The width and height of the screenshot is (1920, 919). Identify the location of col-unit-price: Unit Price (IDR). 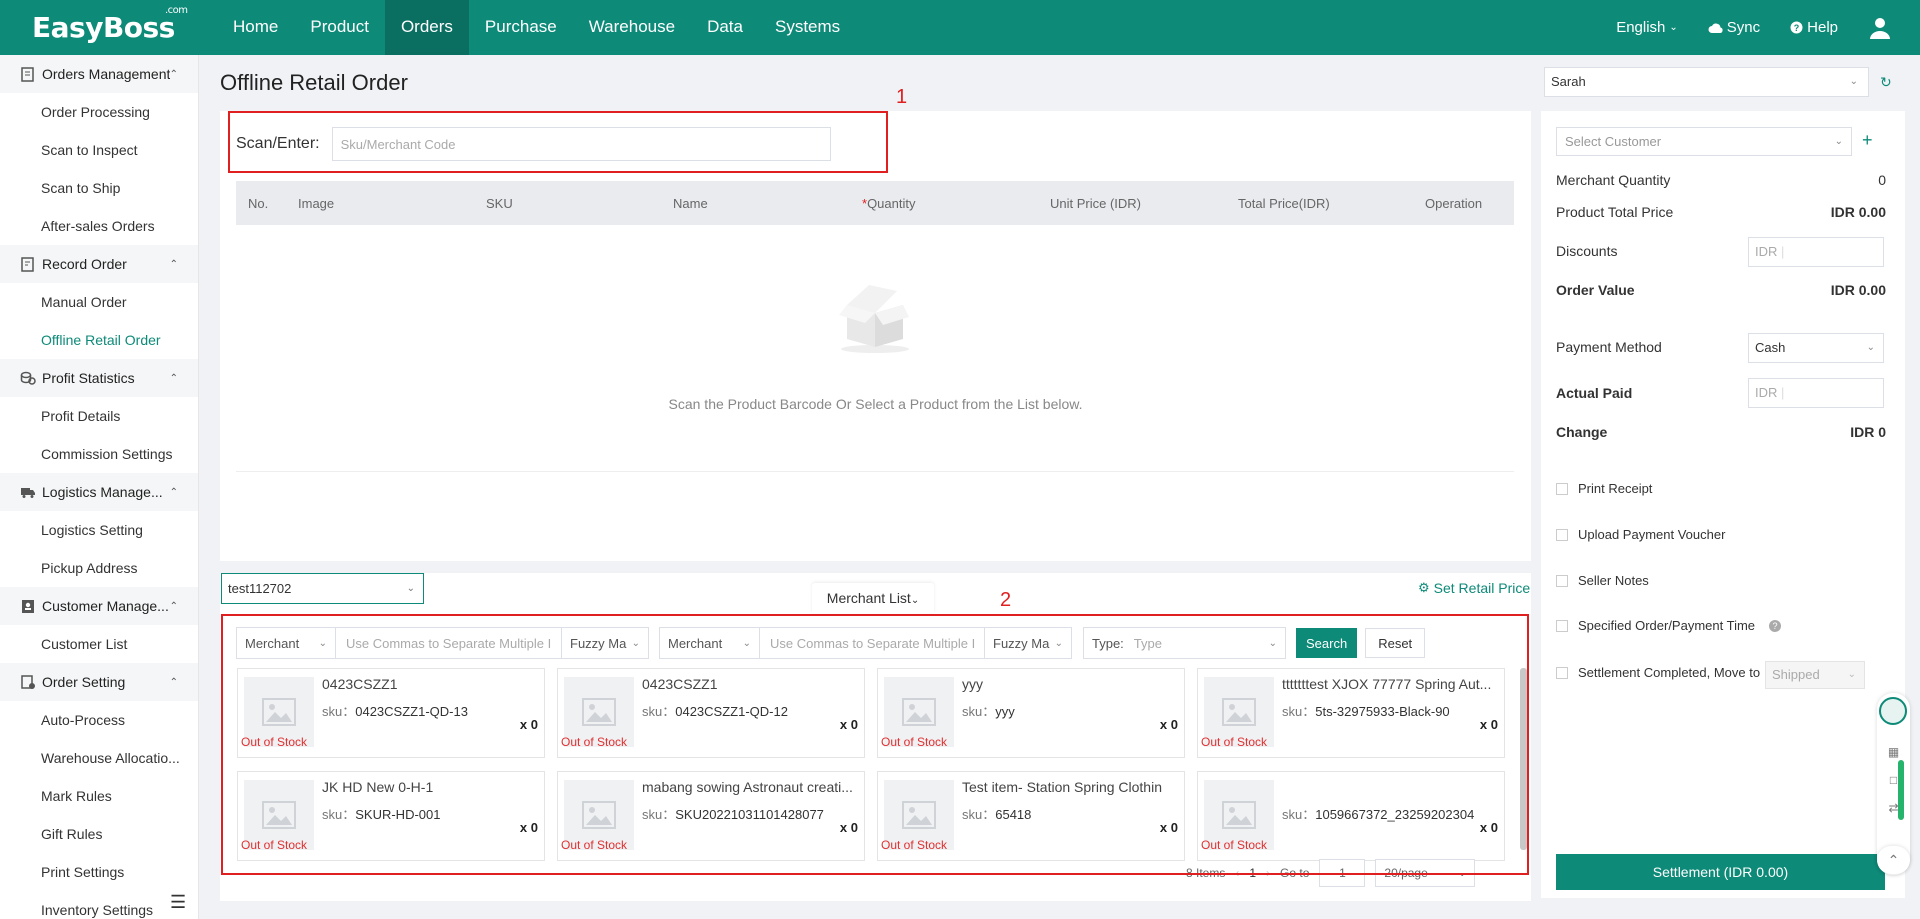
(1096, 203).